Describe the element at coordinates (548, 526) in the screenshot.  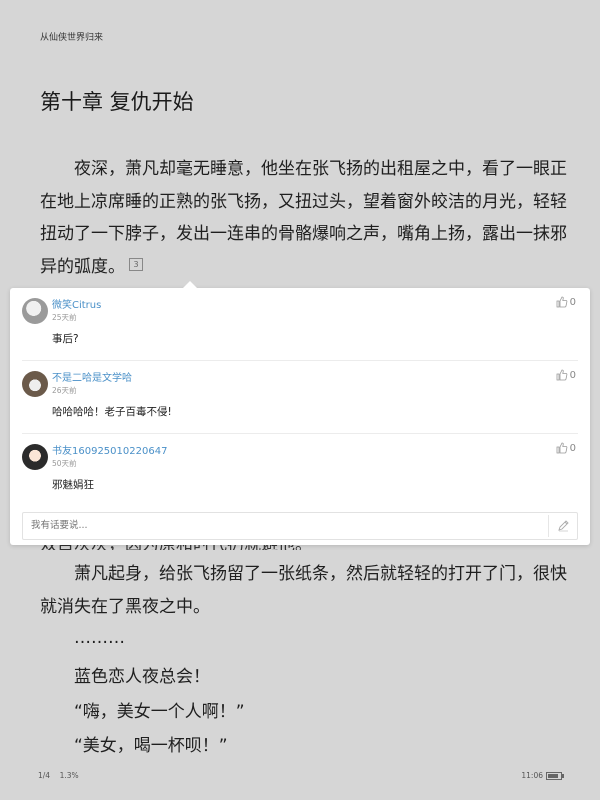
I see `input-divider` at that location.